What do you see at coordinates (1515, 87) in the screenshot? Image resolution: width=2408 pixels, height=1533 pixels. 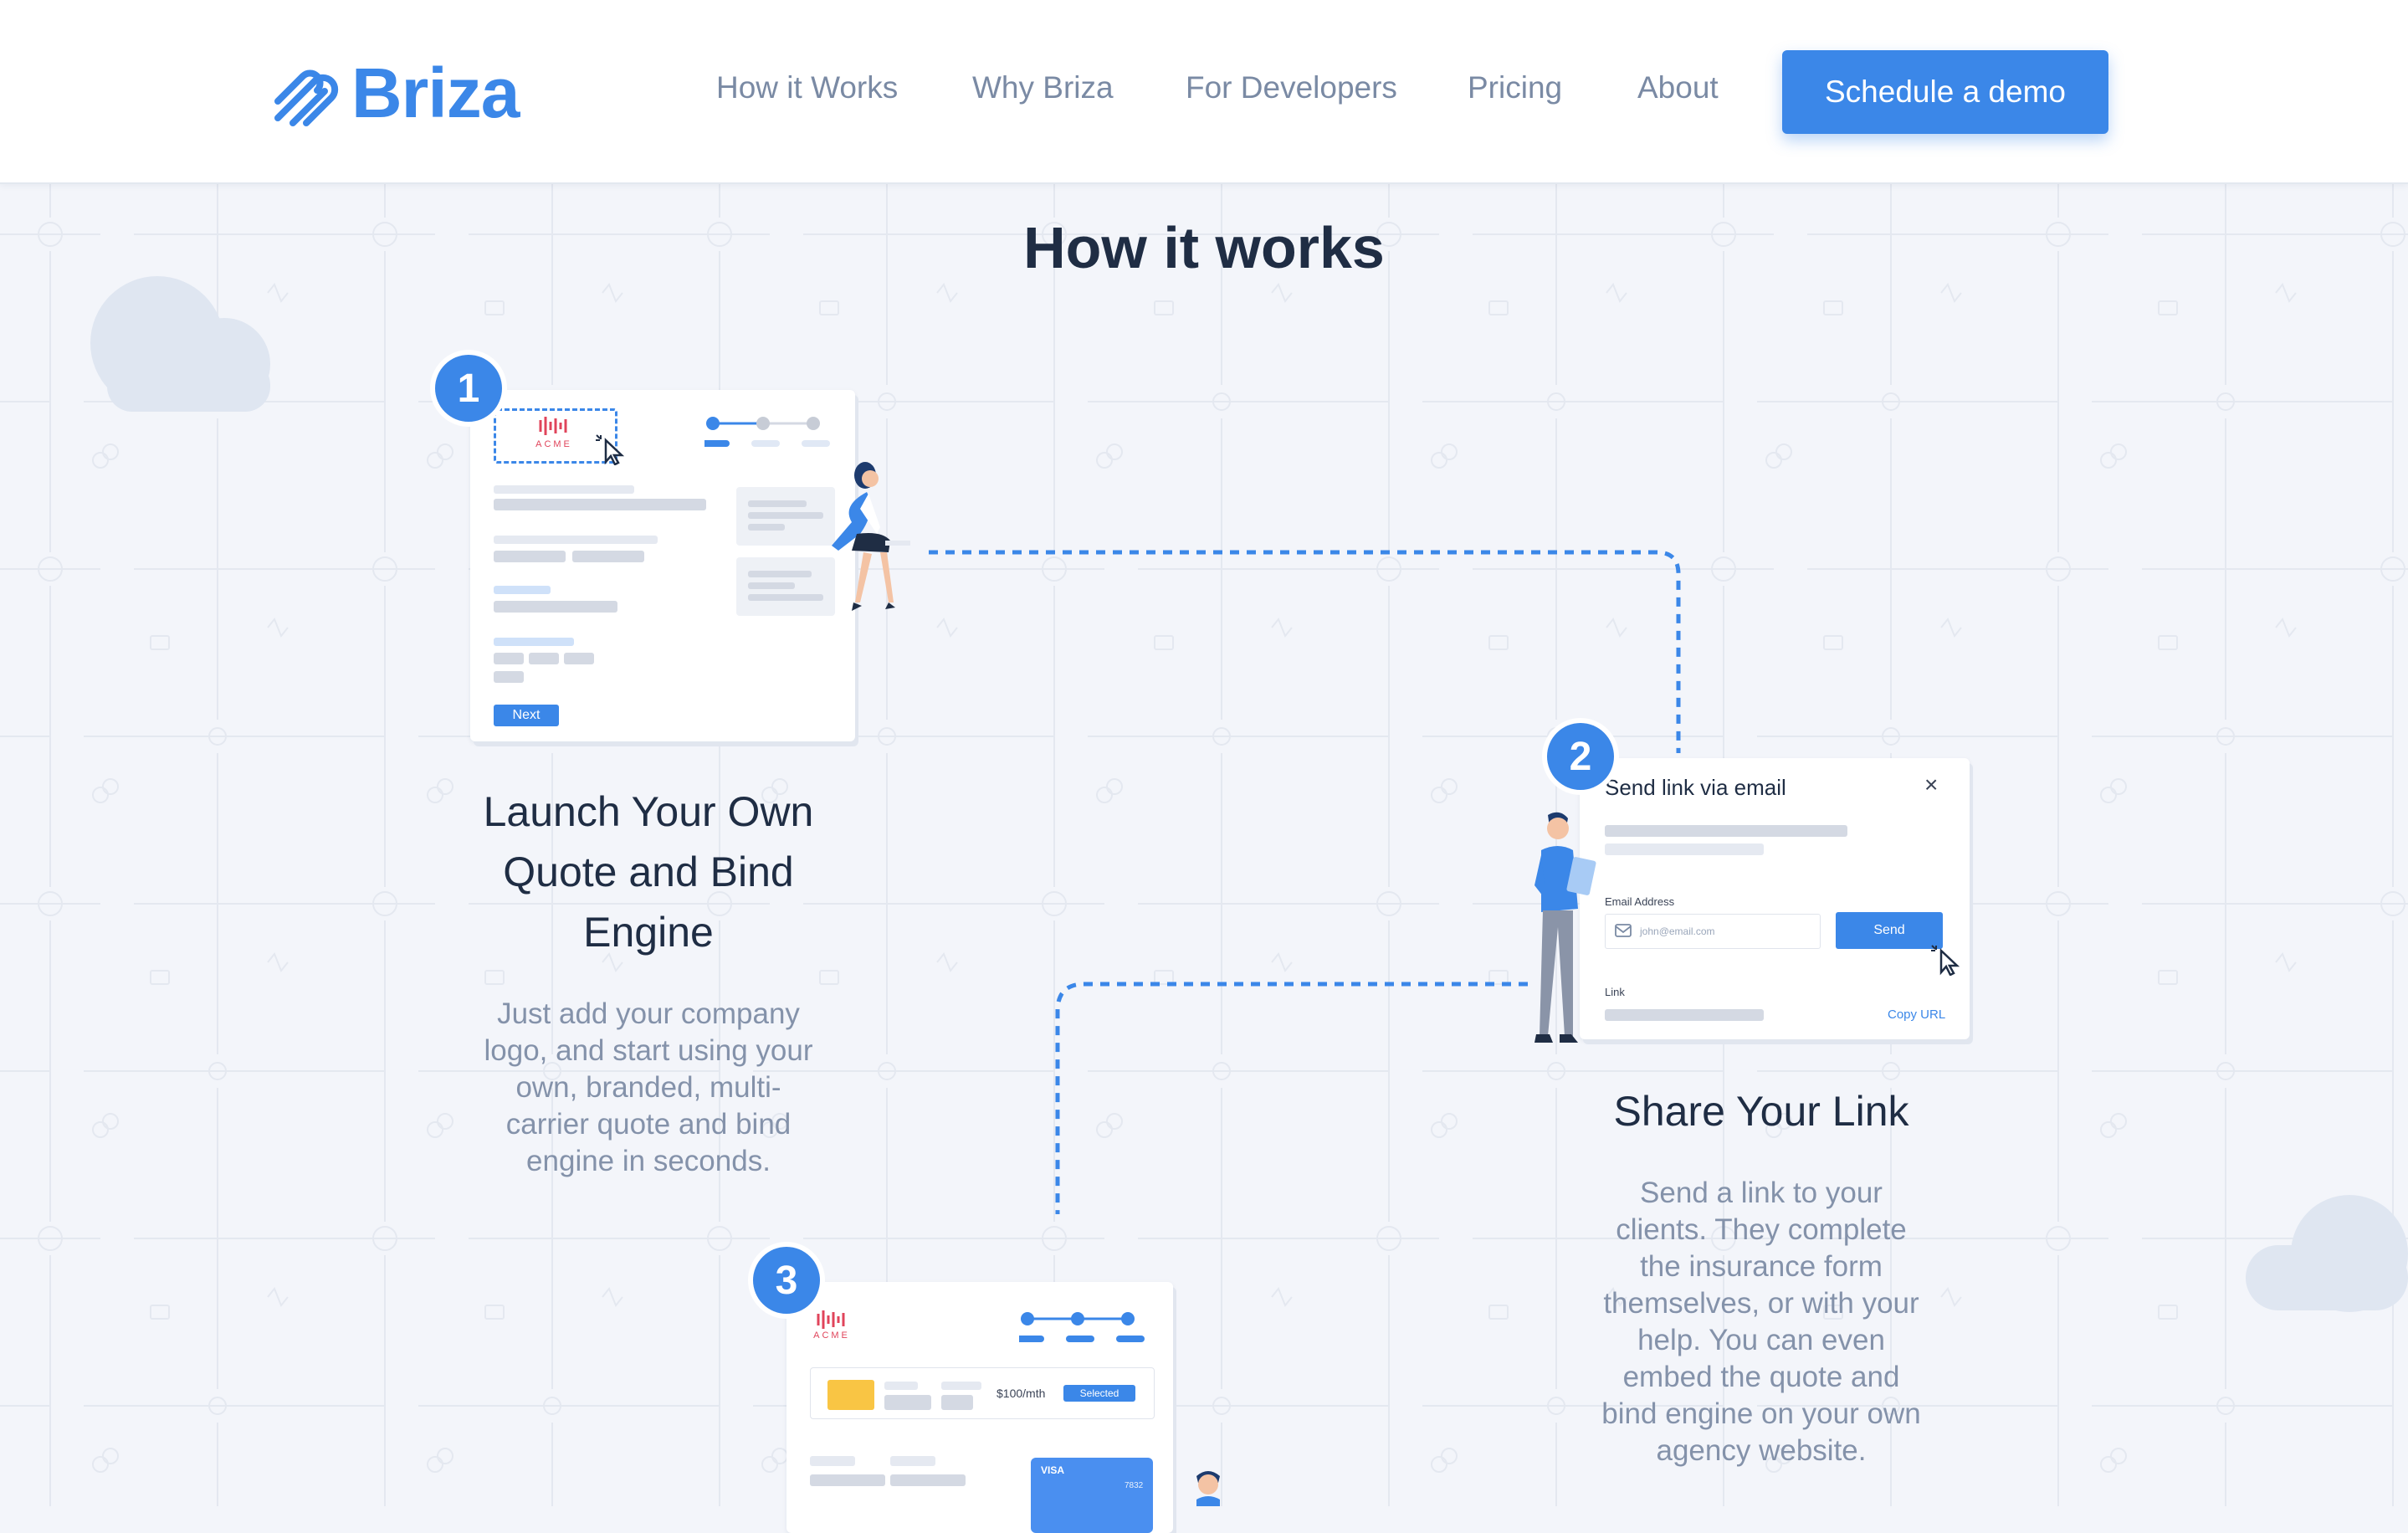 I see `nav-pricing: Pricing` at bounding box center [1515, 87].